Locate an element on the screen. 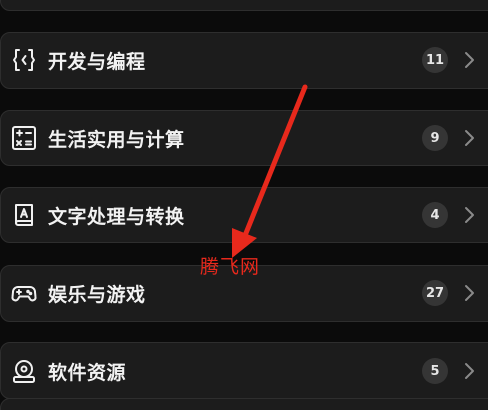  gamepad-icon is located at coordinates (24, 293).